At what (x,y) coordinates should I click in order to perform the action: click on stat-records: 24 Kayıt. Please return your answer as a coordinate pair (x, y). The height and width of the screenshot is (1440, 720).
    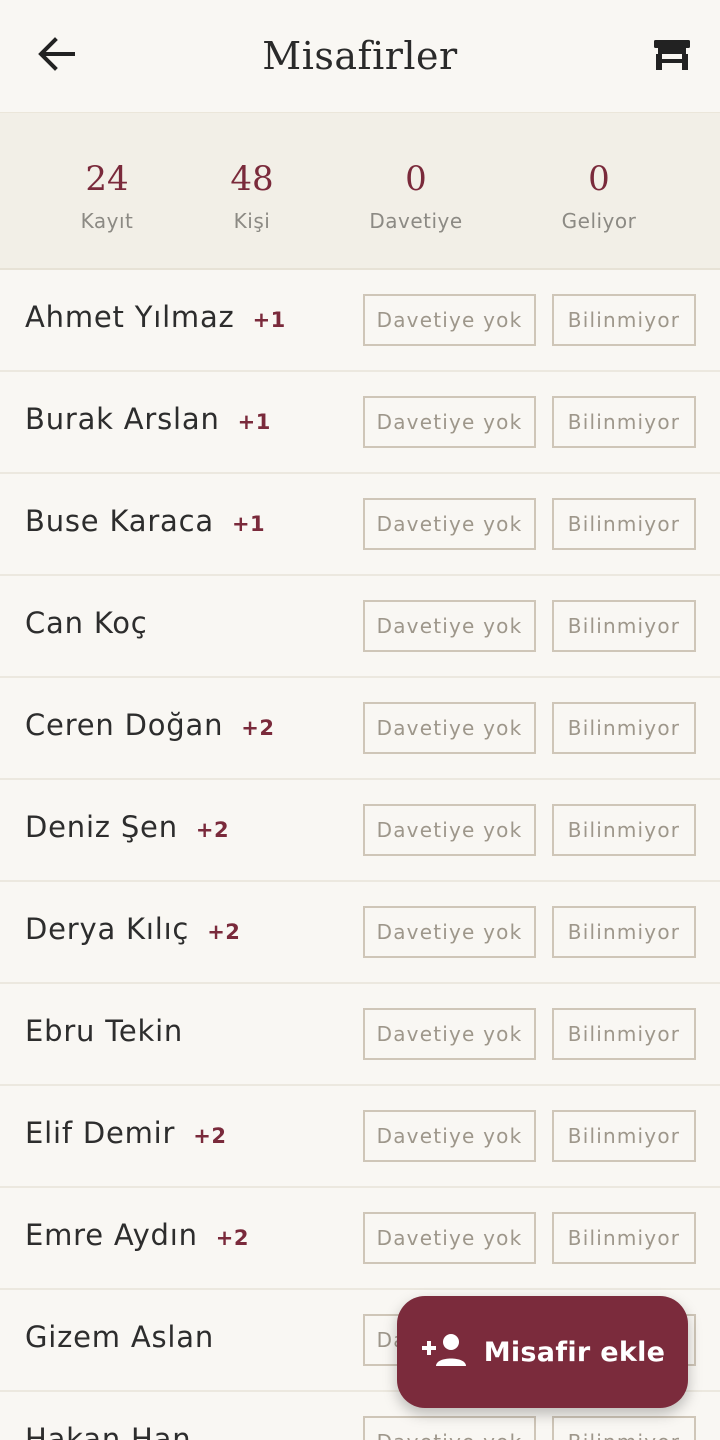
    Looking at the image, I should click on (107, 194).